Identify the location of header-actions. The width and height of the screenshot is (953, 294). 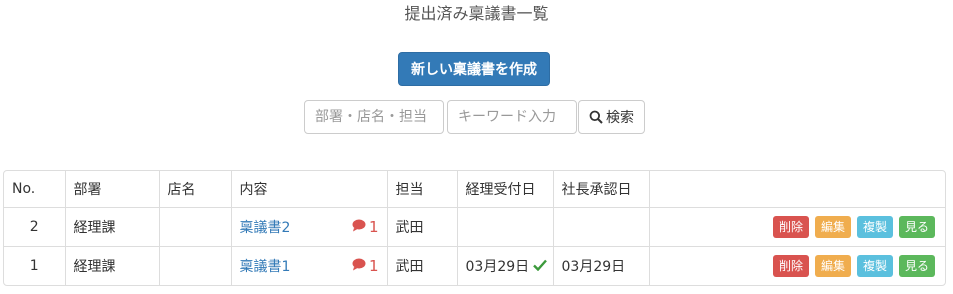
(797, 189).